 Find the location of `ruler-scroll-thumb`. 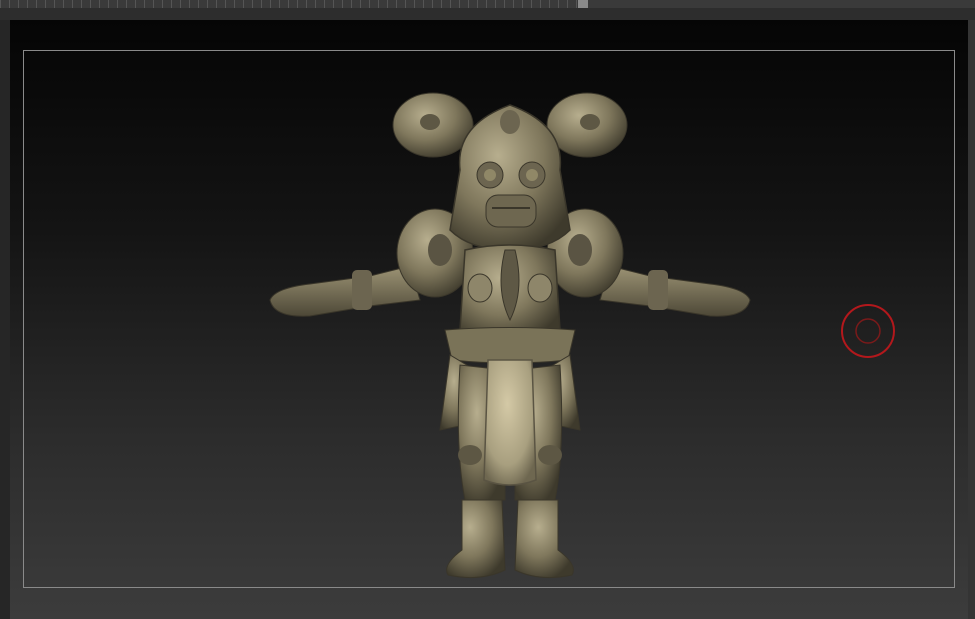

ruler-scroll-thumb is located at coordinates (583, 4).